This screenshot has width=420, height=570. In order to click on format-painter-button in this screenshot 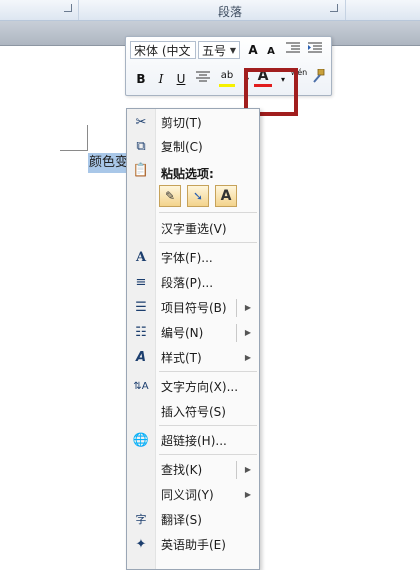, I will do `click(319, 77)`.